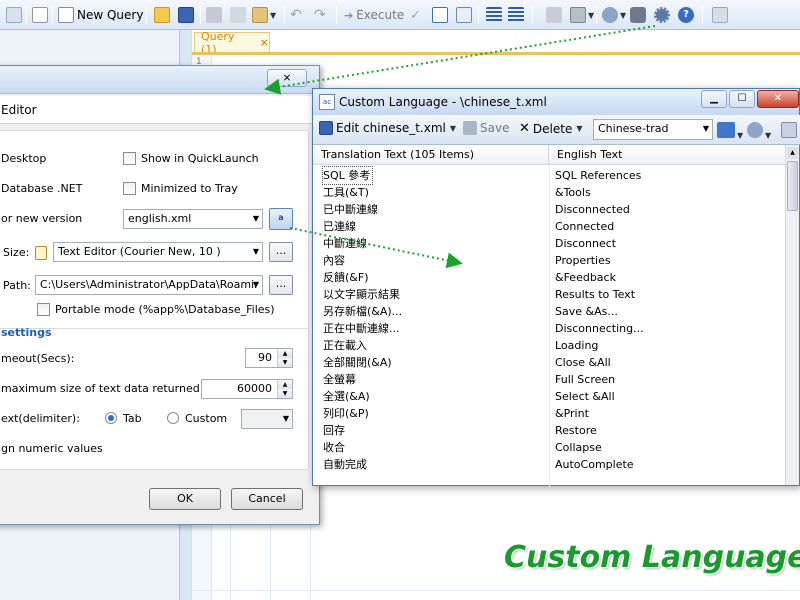 The height and width of the screenshot is (600, 800). What do you see at coordinates (186, 15) in the screenshot?
I see `save-disk-icon` at bounding box center [186, 15].